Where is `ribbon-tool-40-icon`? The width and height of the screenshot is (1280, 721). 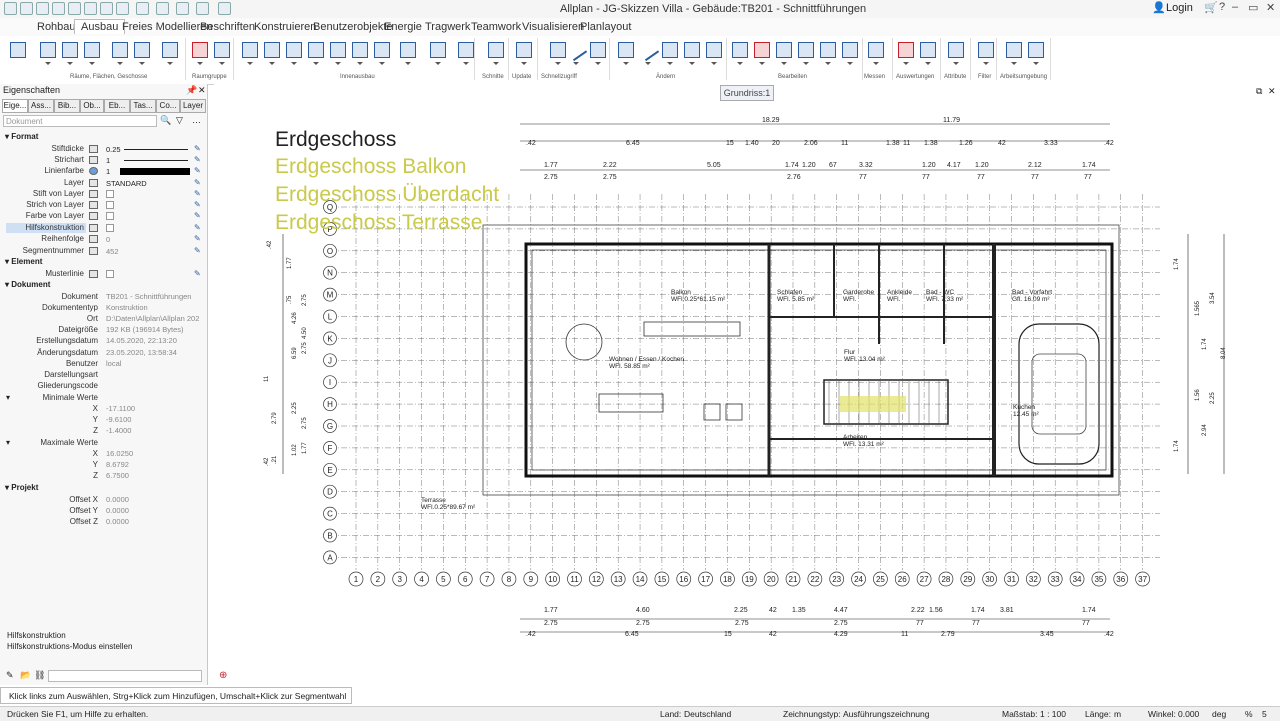
ribbon-tool-40-icon is located at coordinates (986, 50).